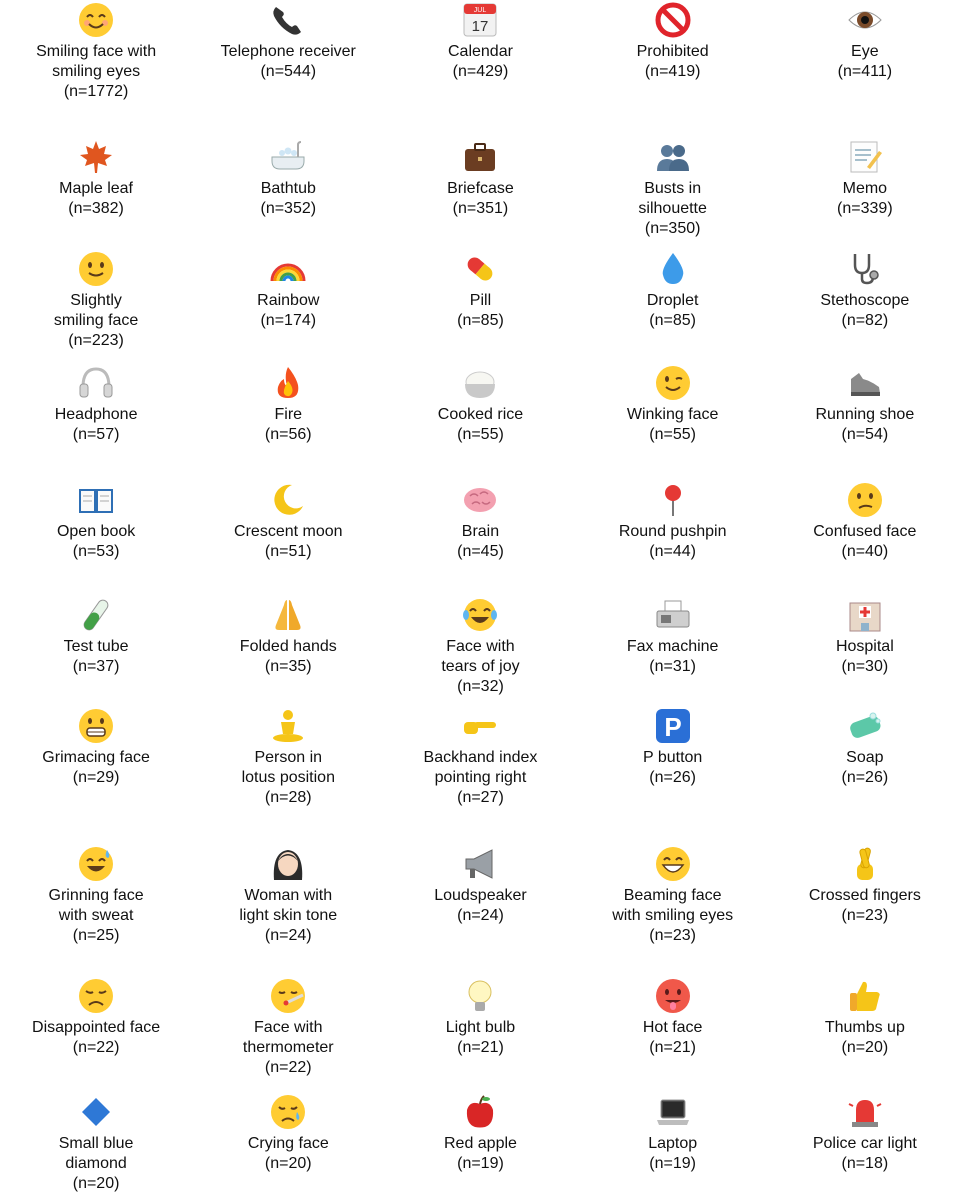  What do you see at coordinates (96, 1183) in the screenshot?
I see `emoji-count: (n=20)` at bounding box center [96, 1183].